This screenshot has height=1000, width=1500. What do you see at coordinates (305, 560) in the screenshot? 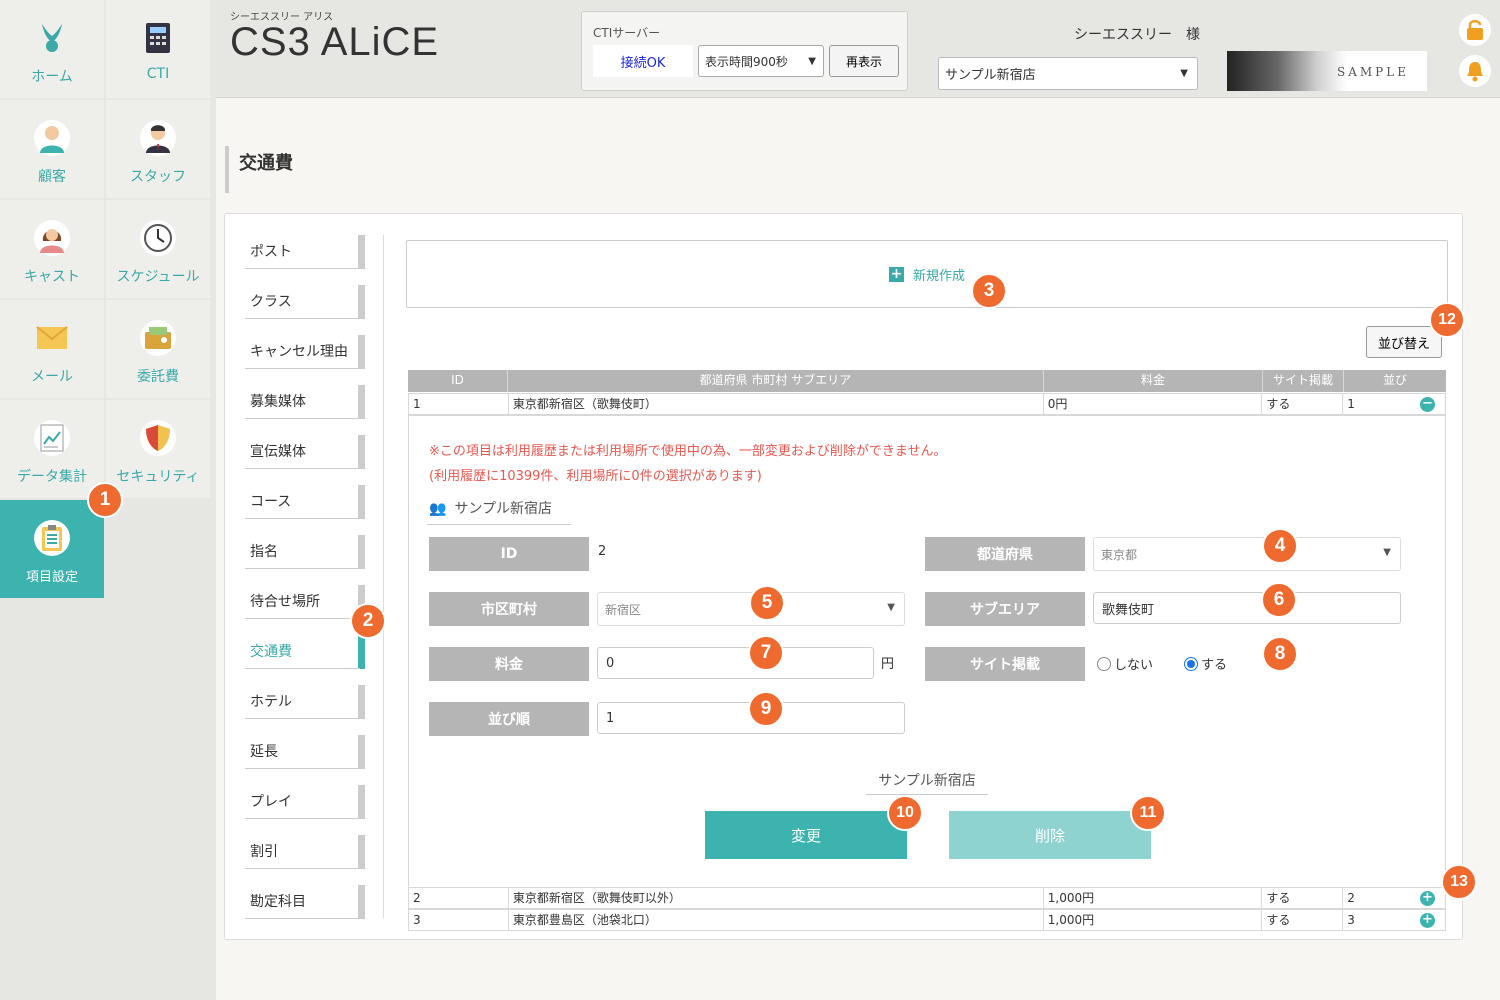
I see `subnav-item: 指名` at bounding box center [305, 560].